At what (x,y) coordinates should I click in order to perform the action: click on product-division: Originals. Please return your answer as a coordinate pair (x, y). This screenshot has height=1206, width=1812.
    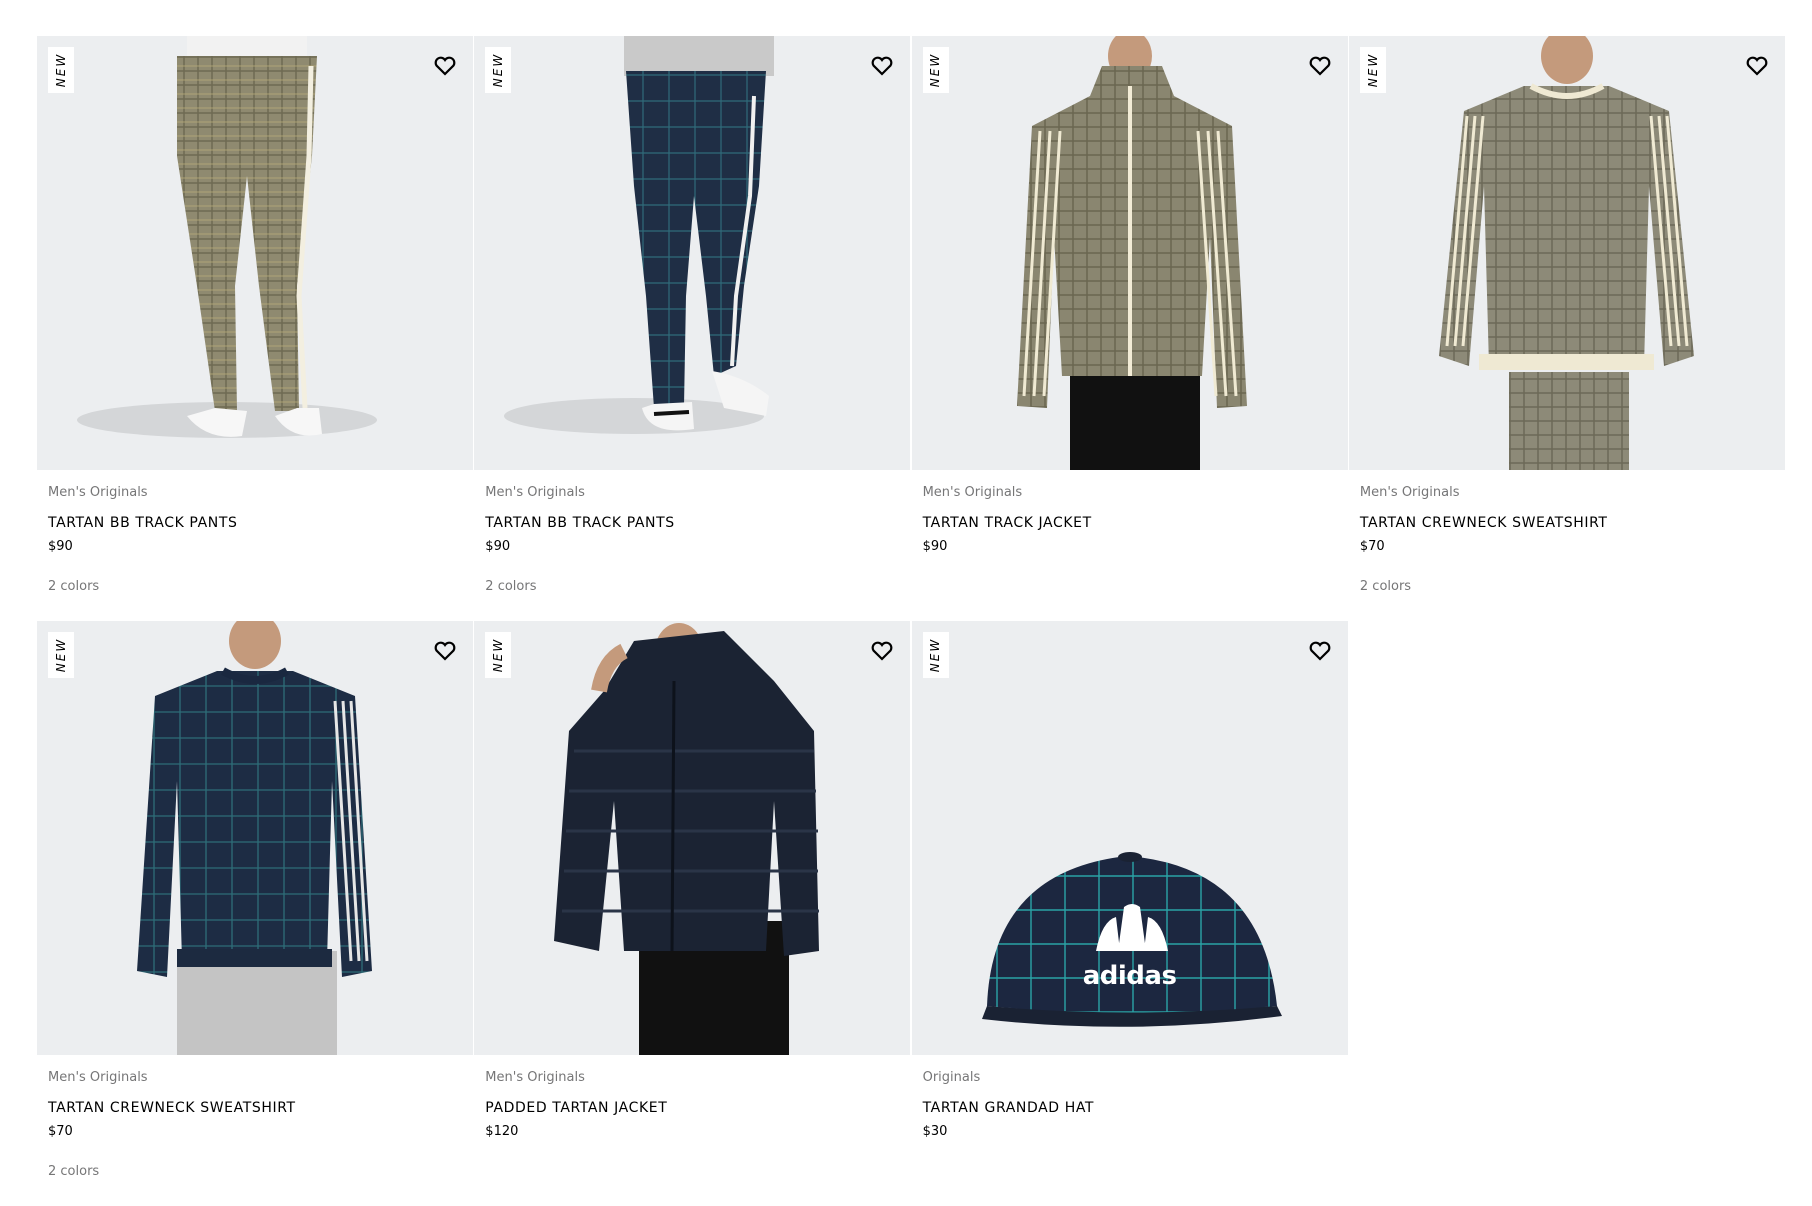
    Looking at the image, I should click on (951, 1077).